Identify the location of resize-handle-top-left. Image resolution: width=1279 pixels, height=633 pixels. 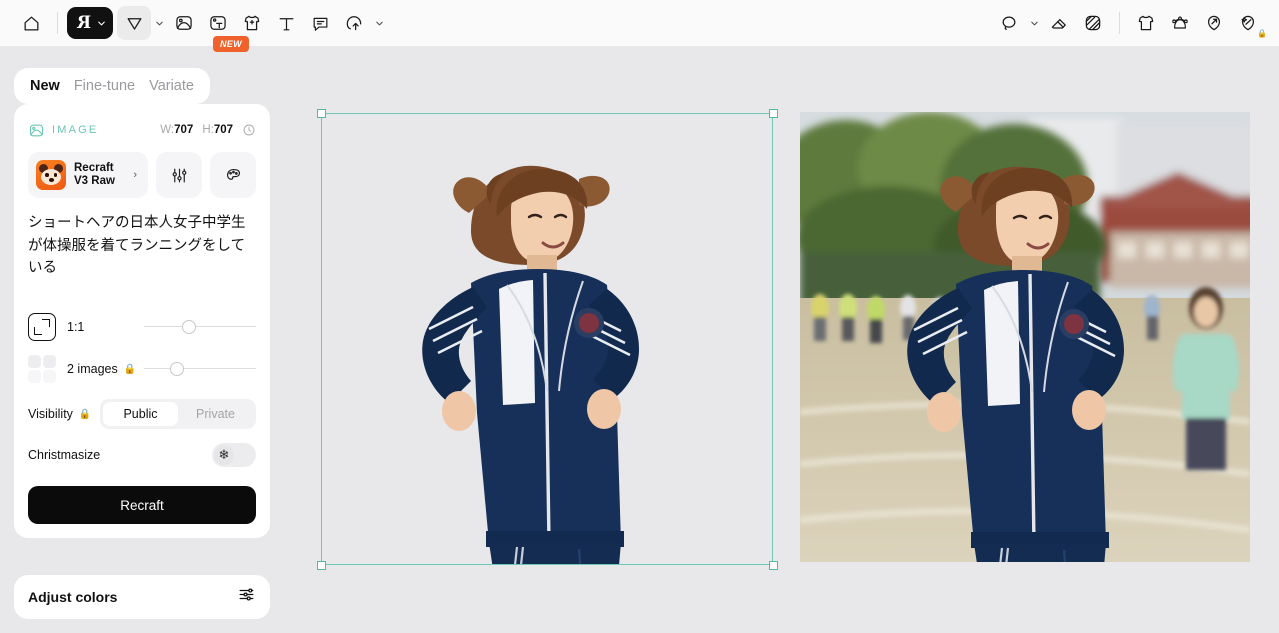
(321, 113).